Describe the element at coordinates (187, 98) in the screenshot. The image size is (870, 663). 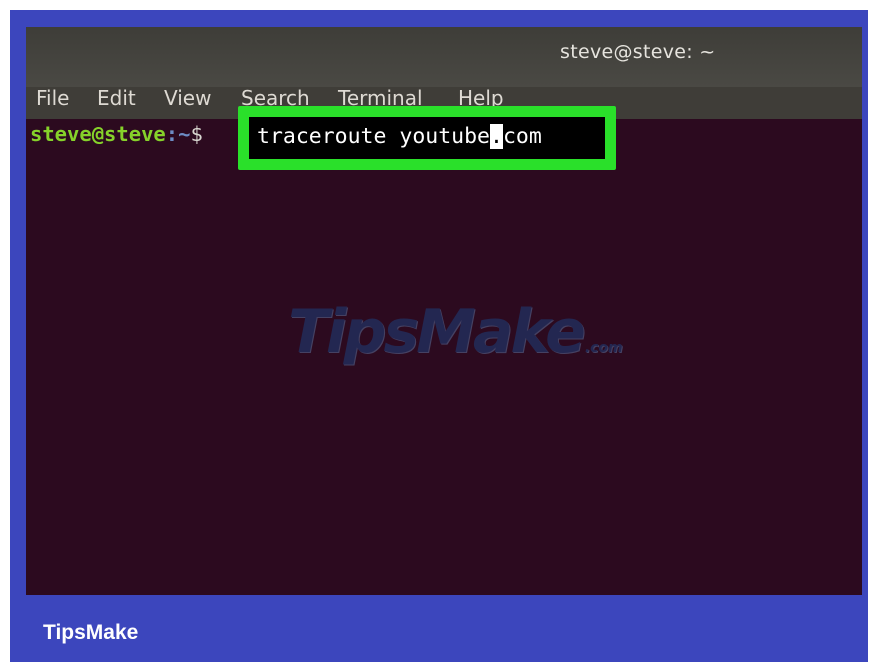
I see `menu-view: View` at that location.